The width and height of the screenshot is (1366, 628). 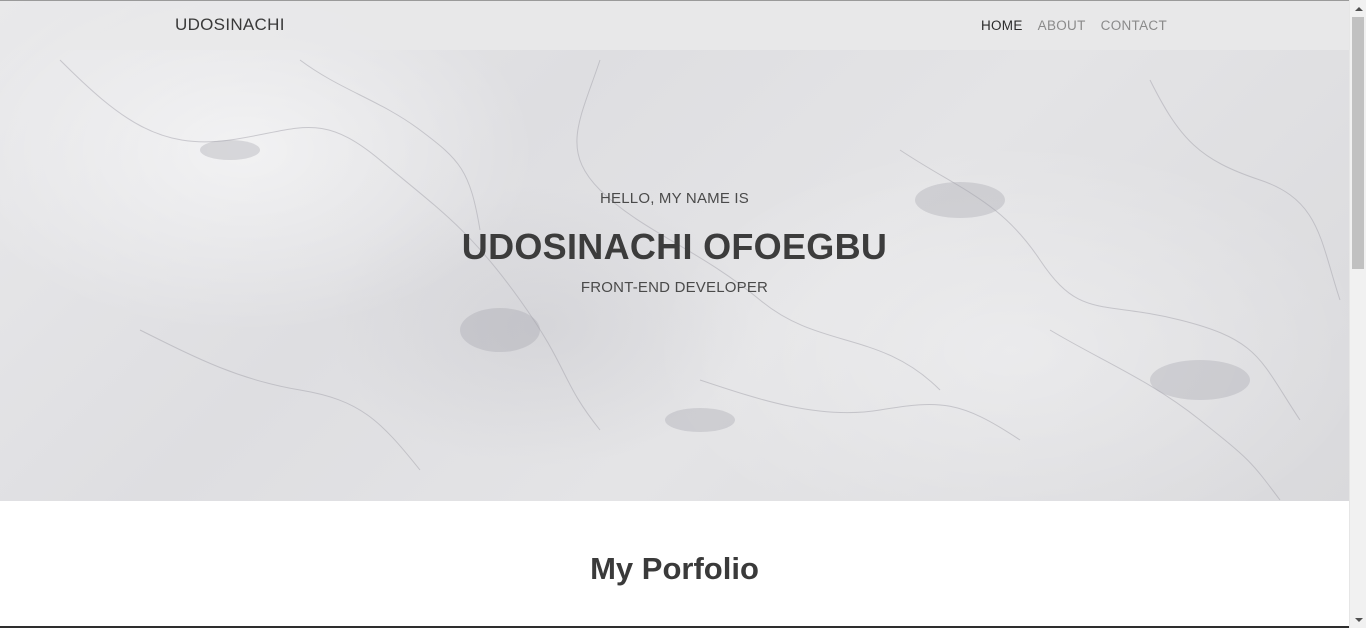 What do you see at coordinates (674, 246) in the screenshot?
I see `hero-name: UDOSINACHI OFOEGBU` at bounding box center [674, 246].